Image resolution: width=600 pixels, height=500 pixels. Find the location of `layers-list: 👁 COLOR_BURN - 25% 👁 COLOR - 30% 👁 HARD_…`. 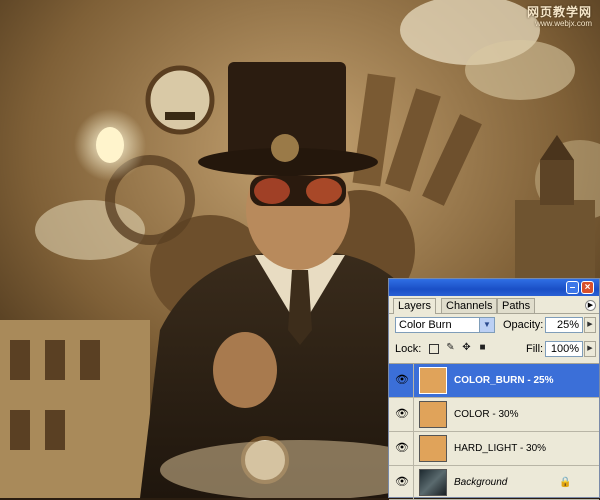

layers-list: 👁 COLOR_BURN - 25% 👁 COLOR - 30% 👁 HARD_… is located at coordinates (494, 431).